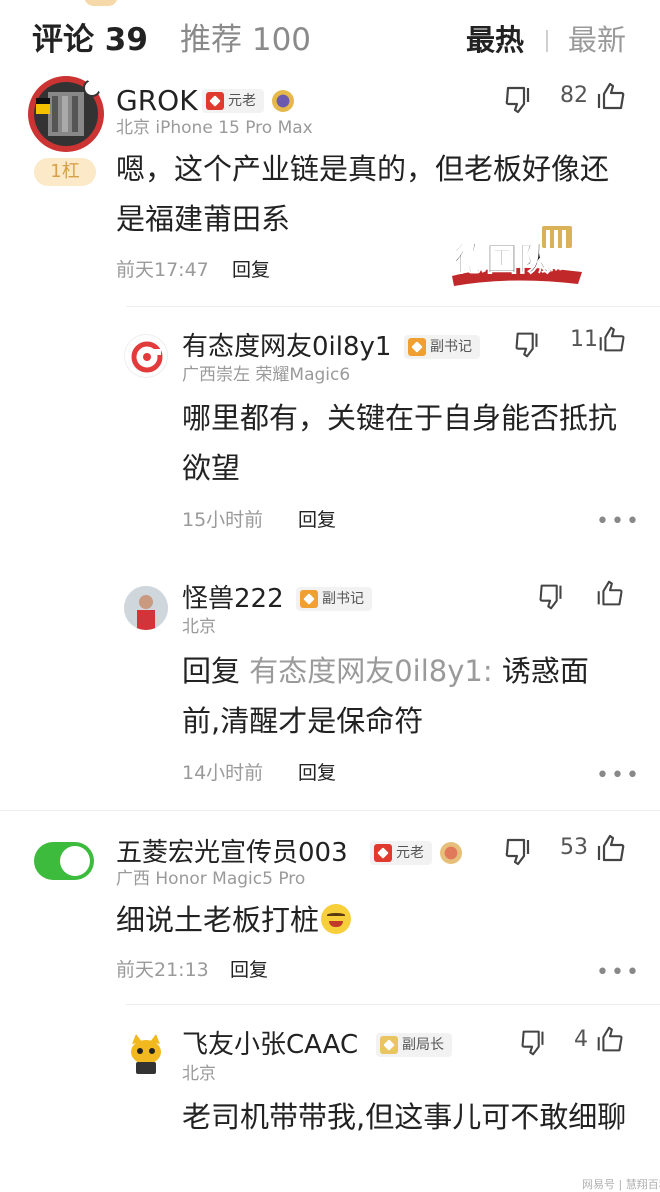 The image size is (660, 1192). I want to click on comment-text: 回复 有态度网友0il8y1: 诱惑面前,清醒才是保命符, so click(402, 696).